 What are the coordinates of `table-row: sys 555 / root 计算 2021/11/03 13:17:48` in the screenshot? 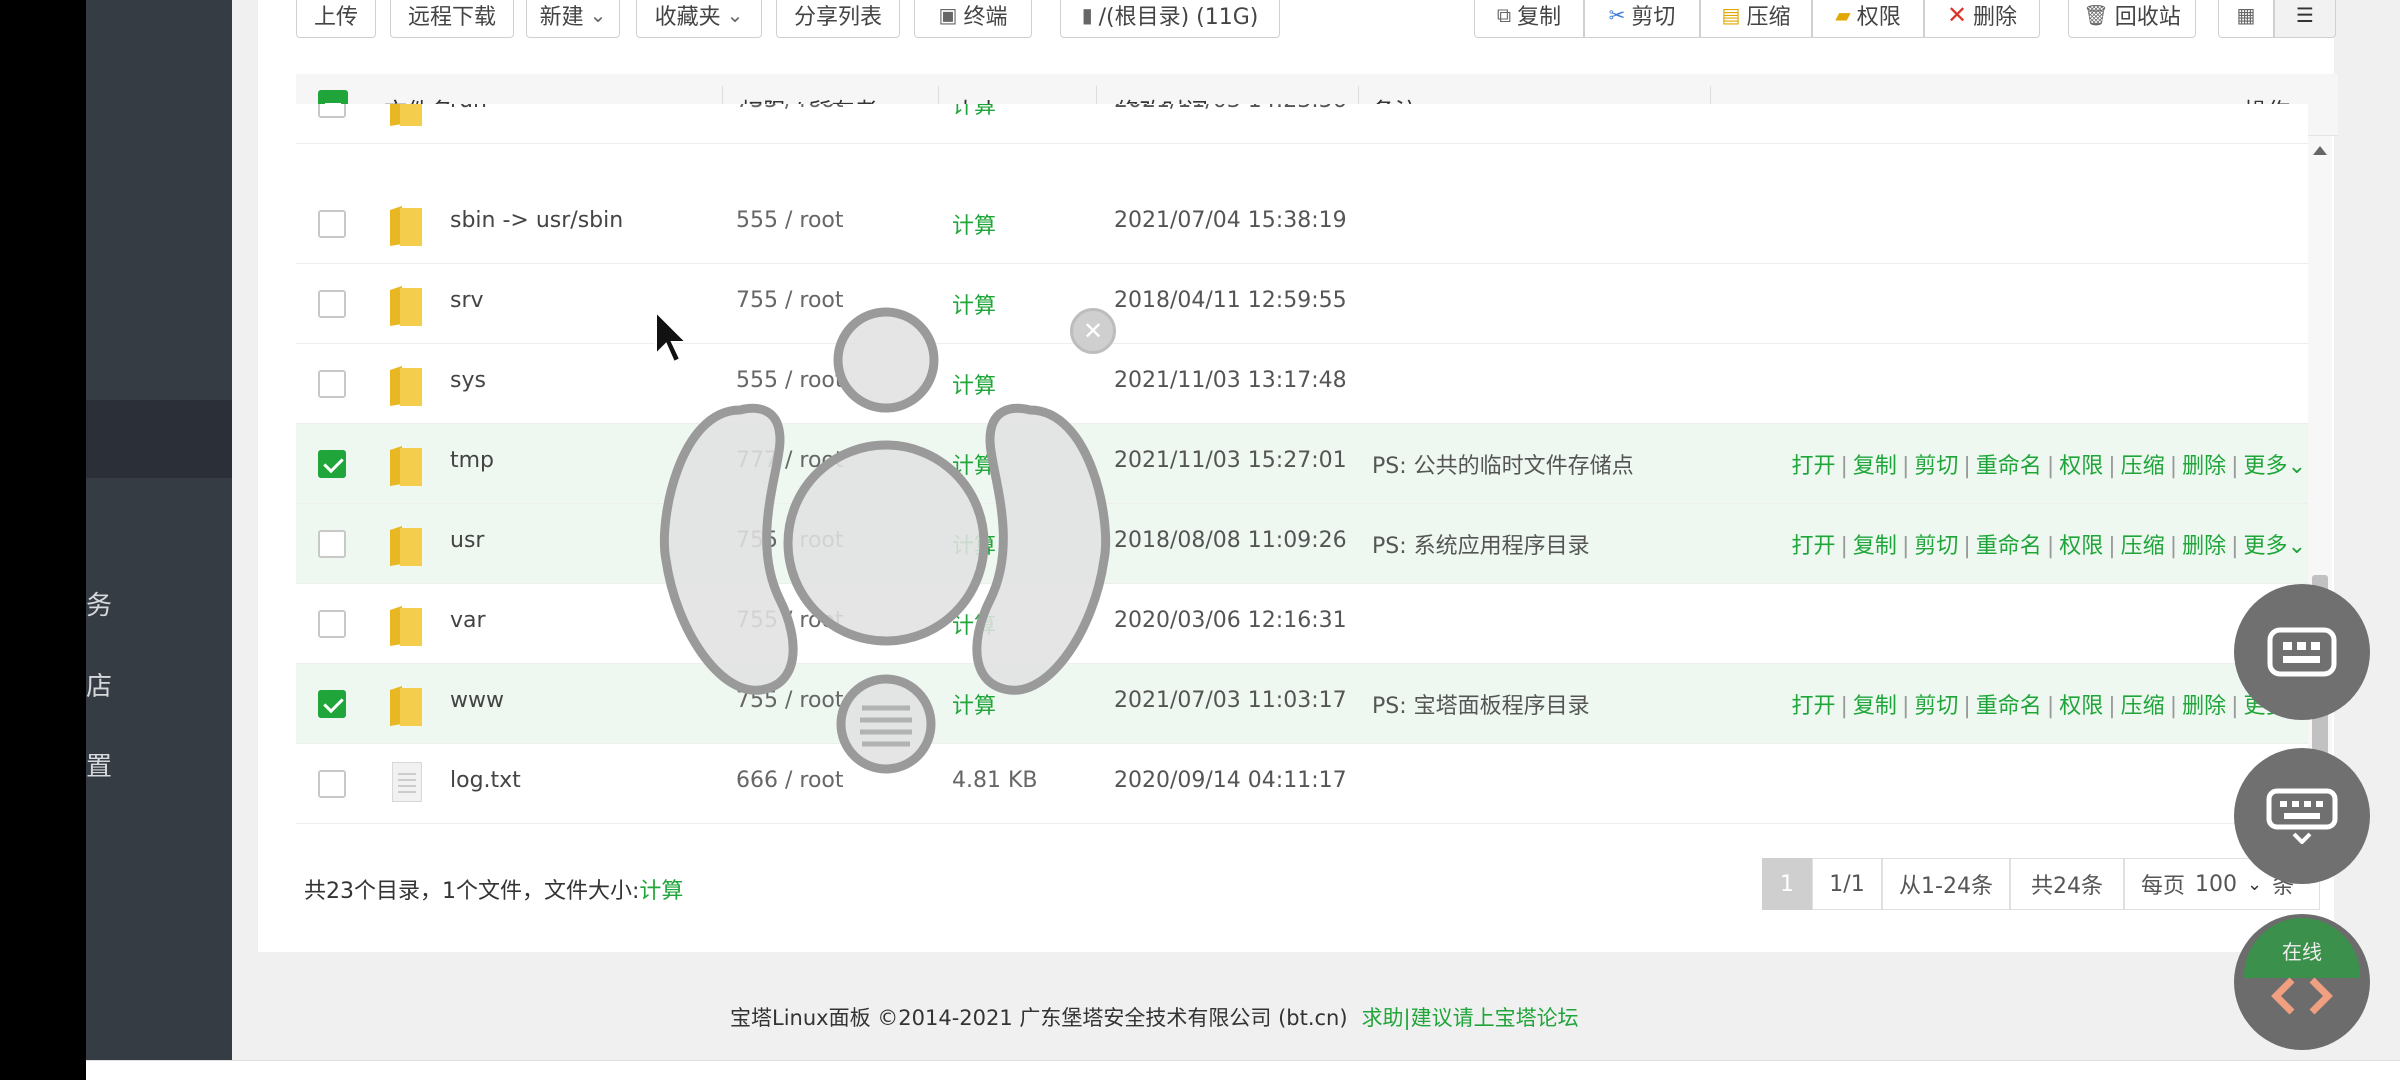 It's located at (1302, 384).